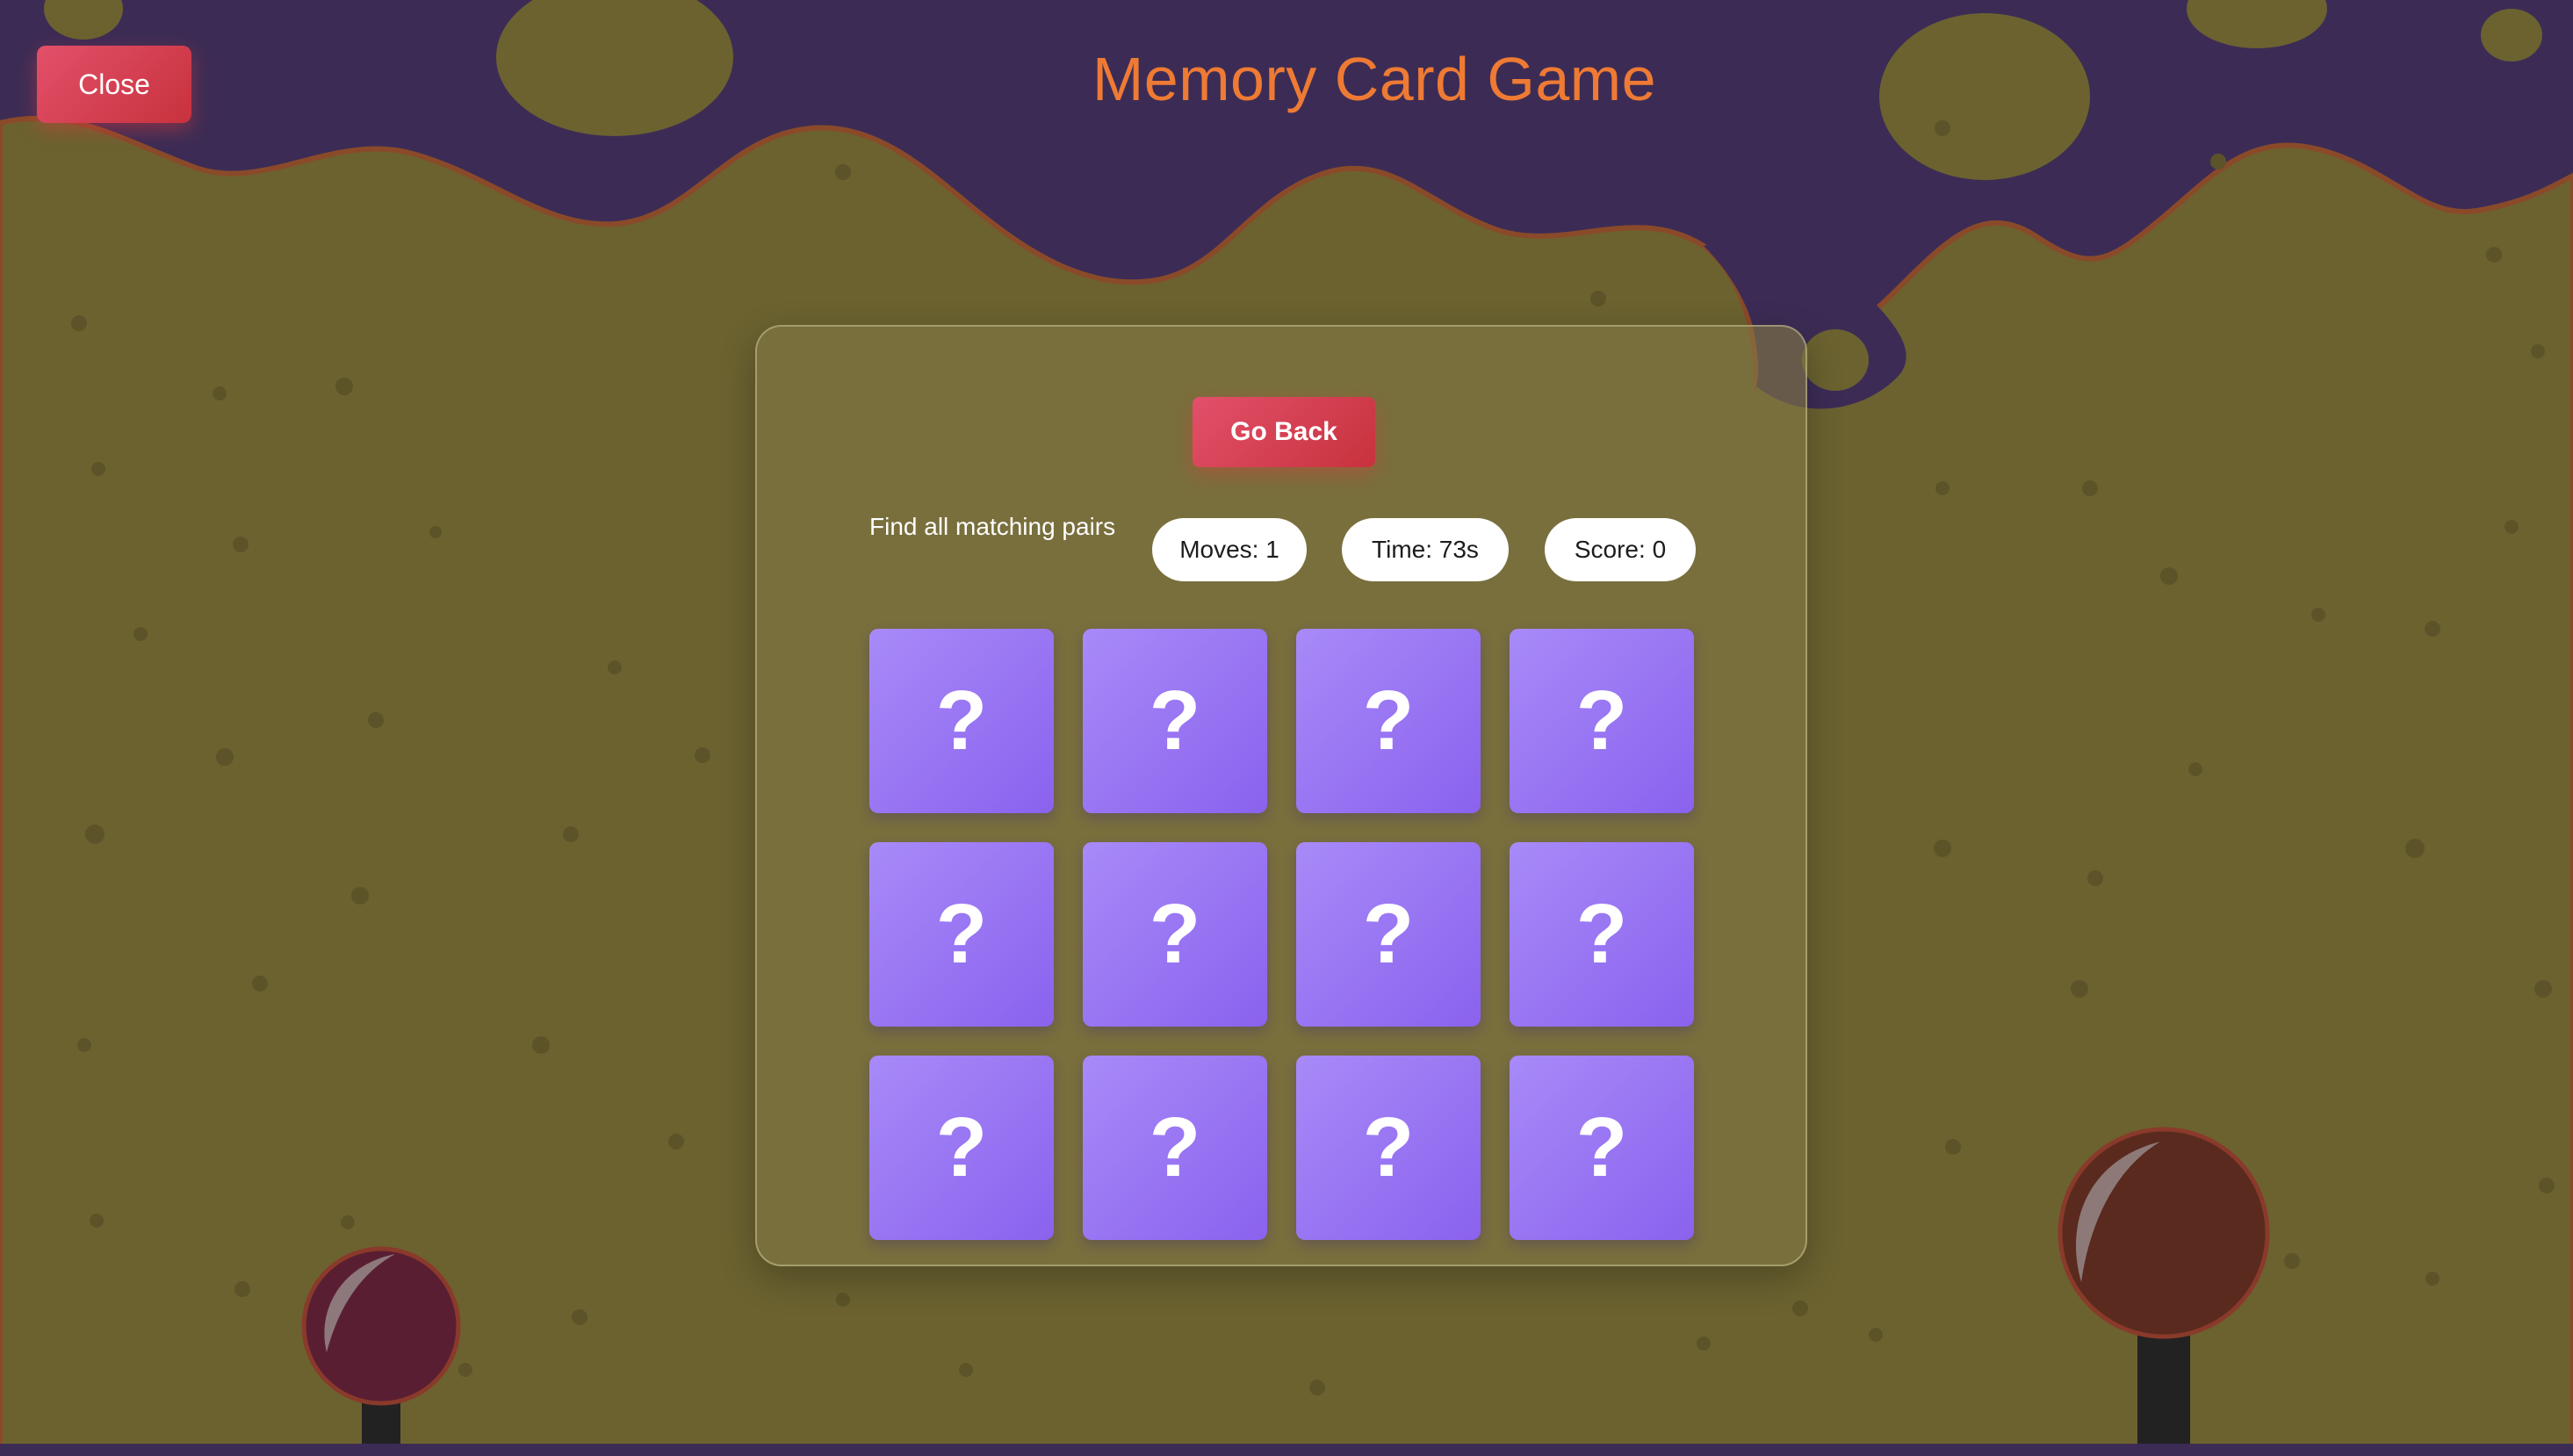 The image size is (2573, 1456). What do you see at coordinates (1229, 549) in the screenshot?
I see `moves-counter: Moves: 1` at bounding box center [1229, 549].